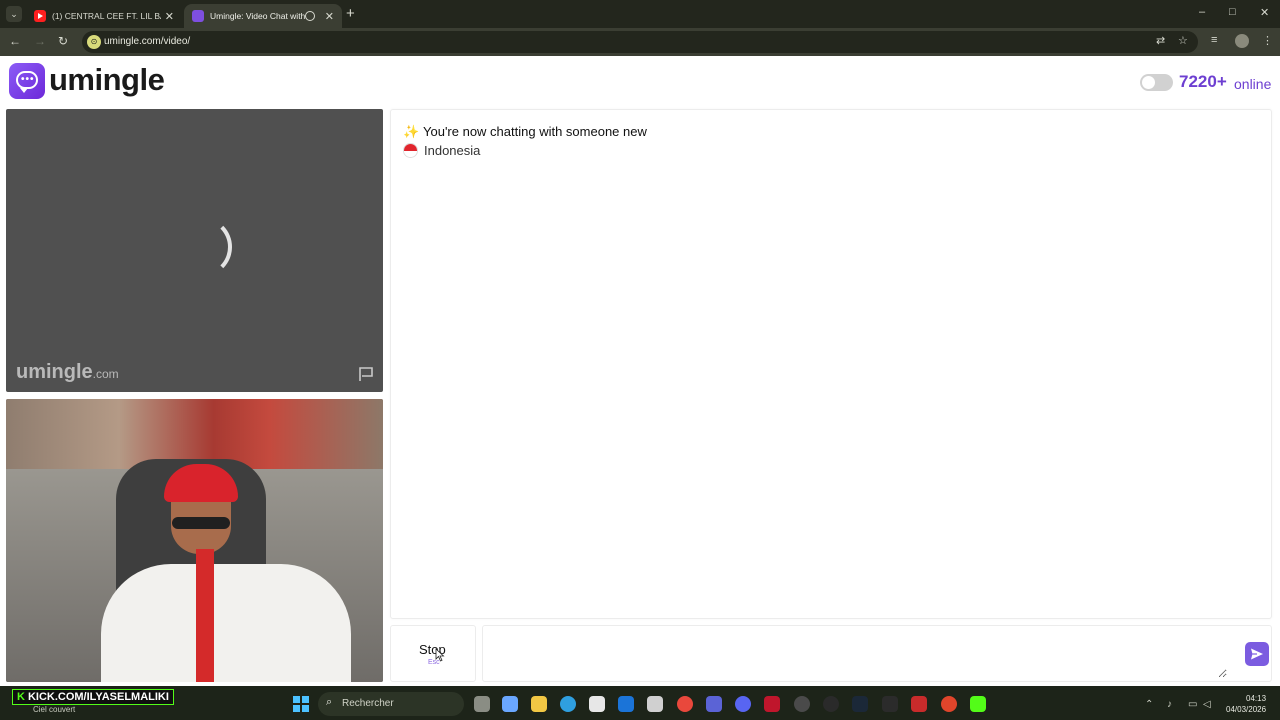 This screenshot has width=1280, height=720. I want to click on indonesia-flag-icon, so click(410, 150).